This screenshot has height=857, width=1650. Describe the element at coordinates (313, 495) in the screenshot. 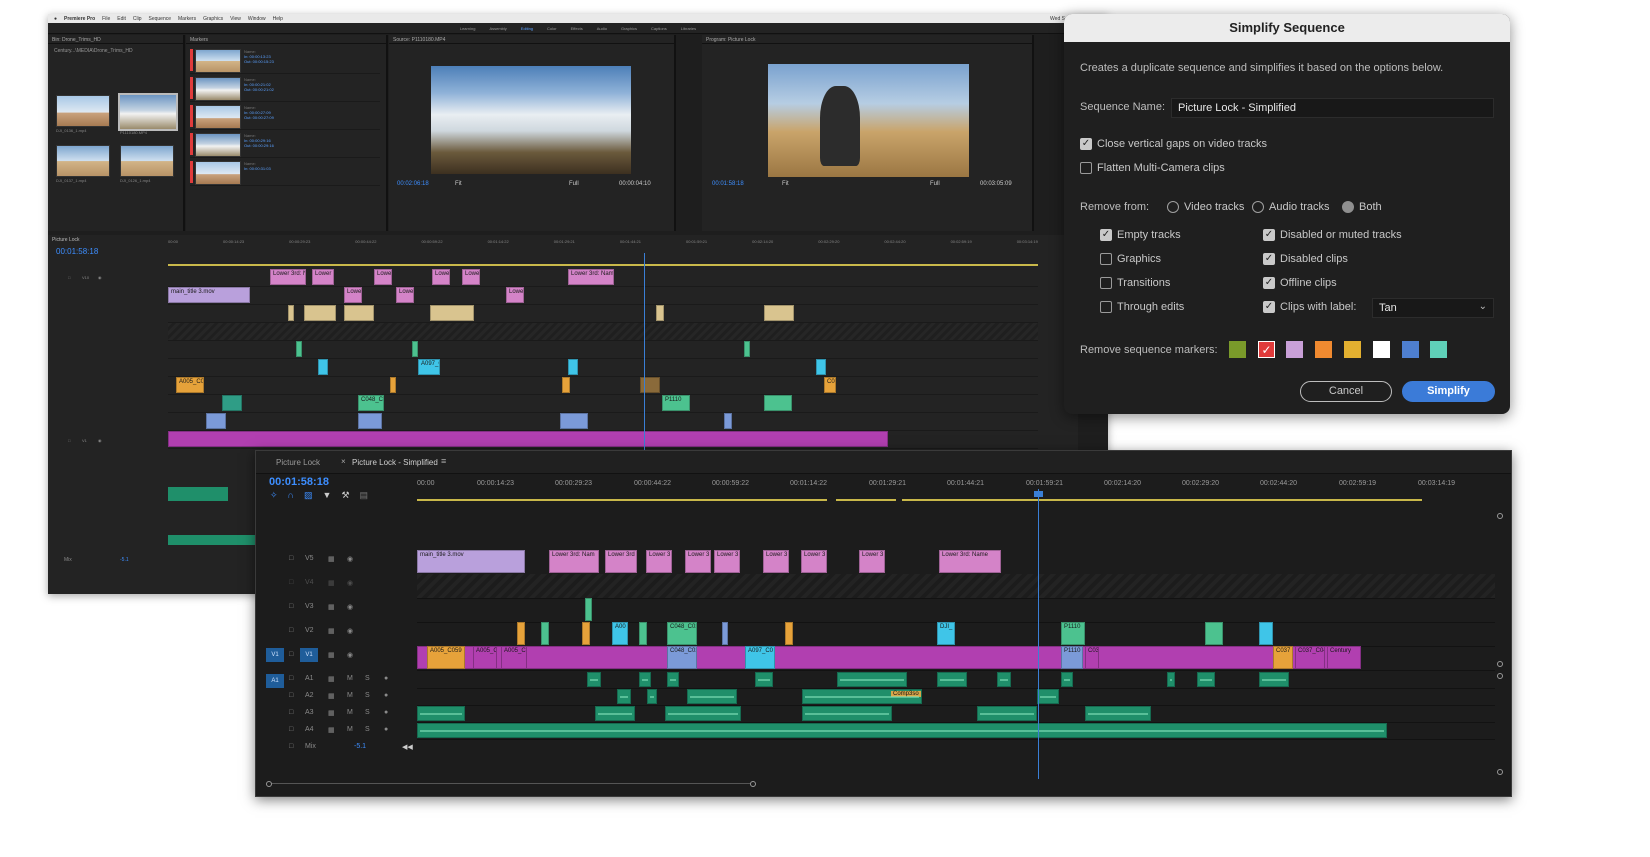

I see `linked-selection-icon: ▨` at that location.